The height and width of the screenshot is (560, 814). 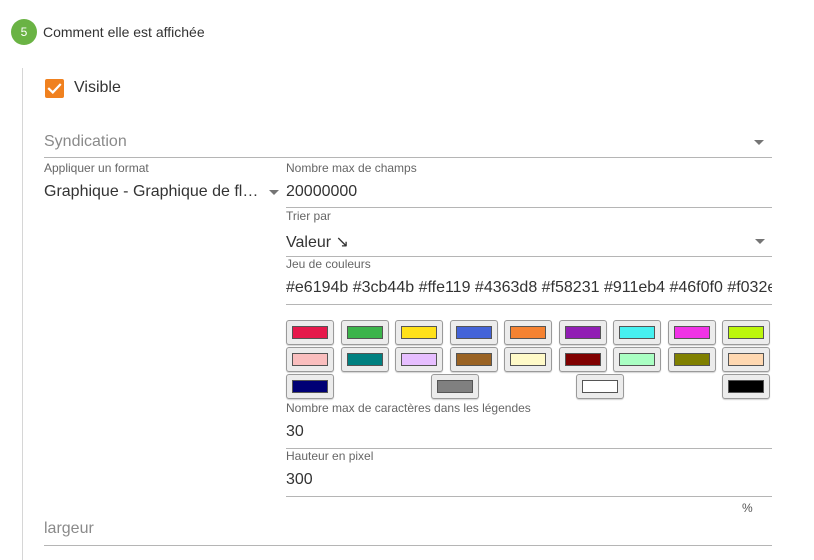 I want to click on width-placeholder: largeur, so click(x=69, y=528).